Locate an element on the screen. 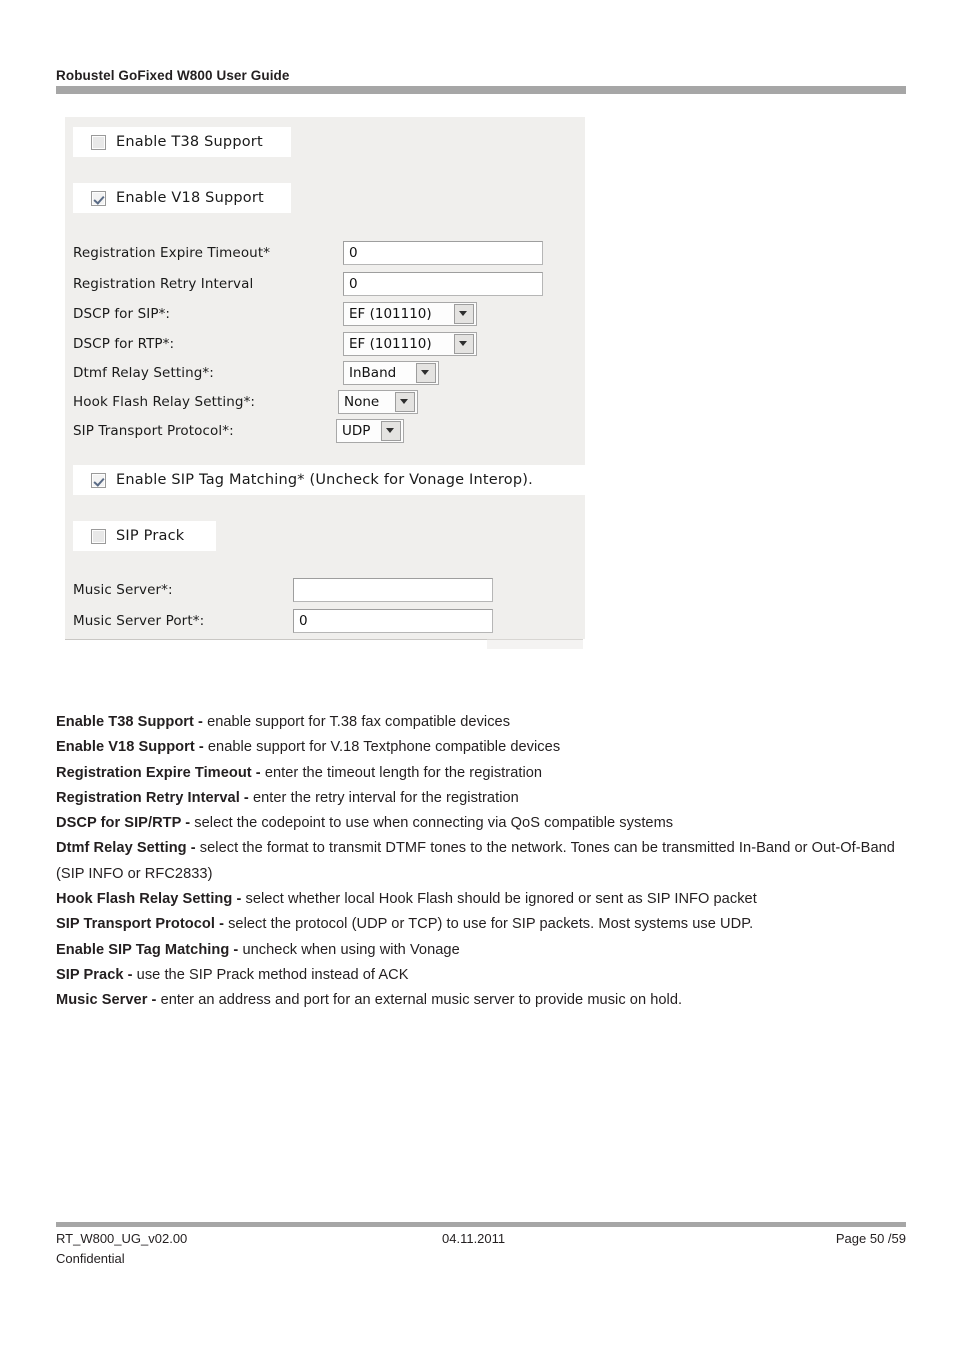 This screenshot has height=1350, width=954. checkbox-enable-t38-icon is located at coordinates (98, 142).